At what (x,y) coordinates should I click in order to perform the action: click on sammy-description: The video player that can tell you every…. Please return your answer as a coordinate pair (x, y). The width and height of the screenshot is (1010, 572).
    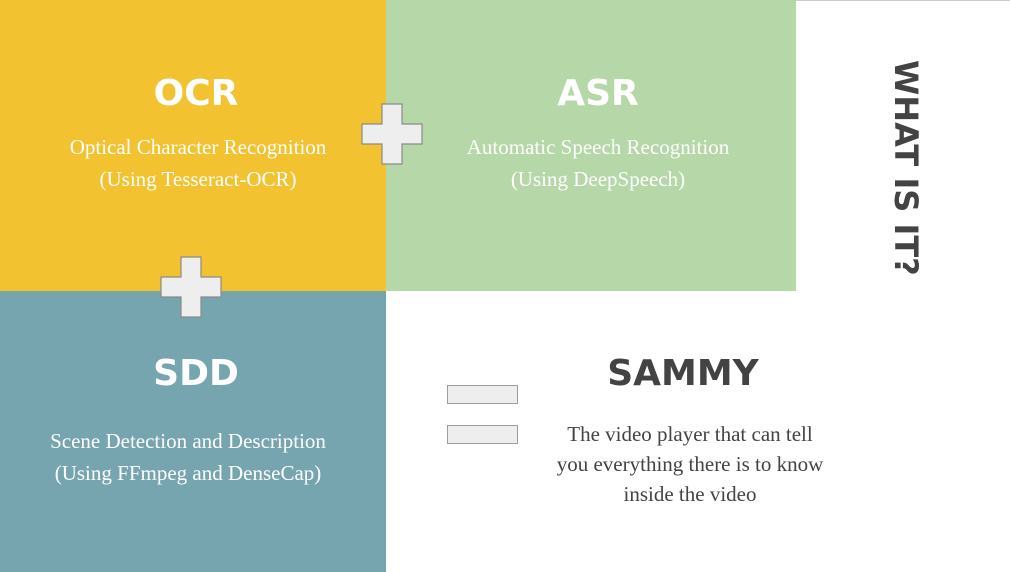
    Looking at the image, I should click on (690, 464).